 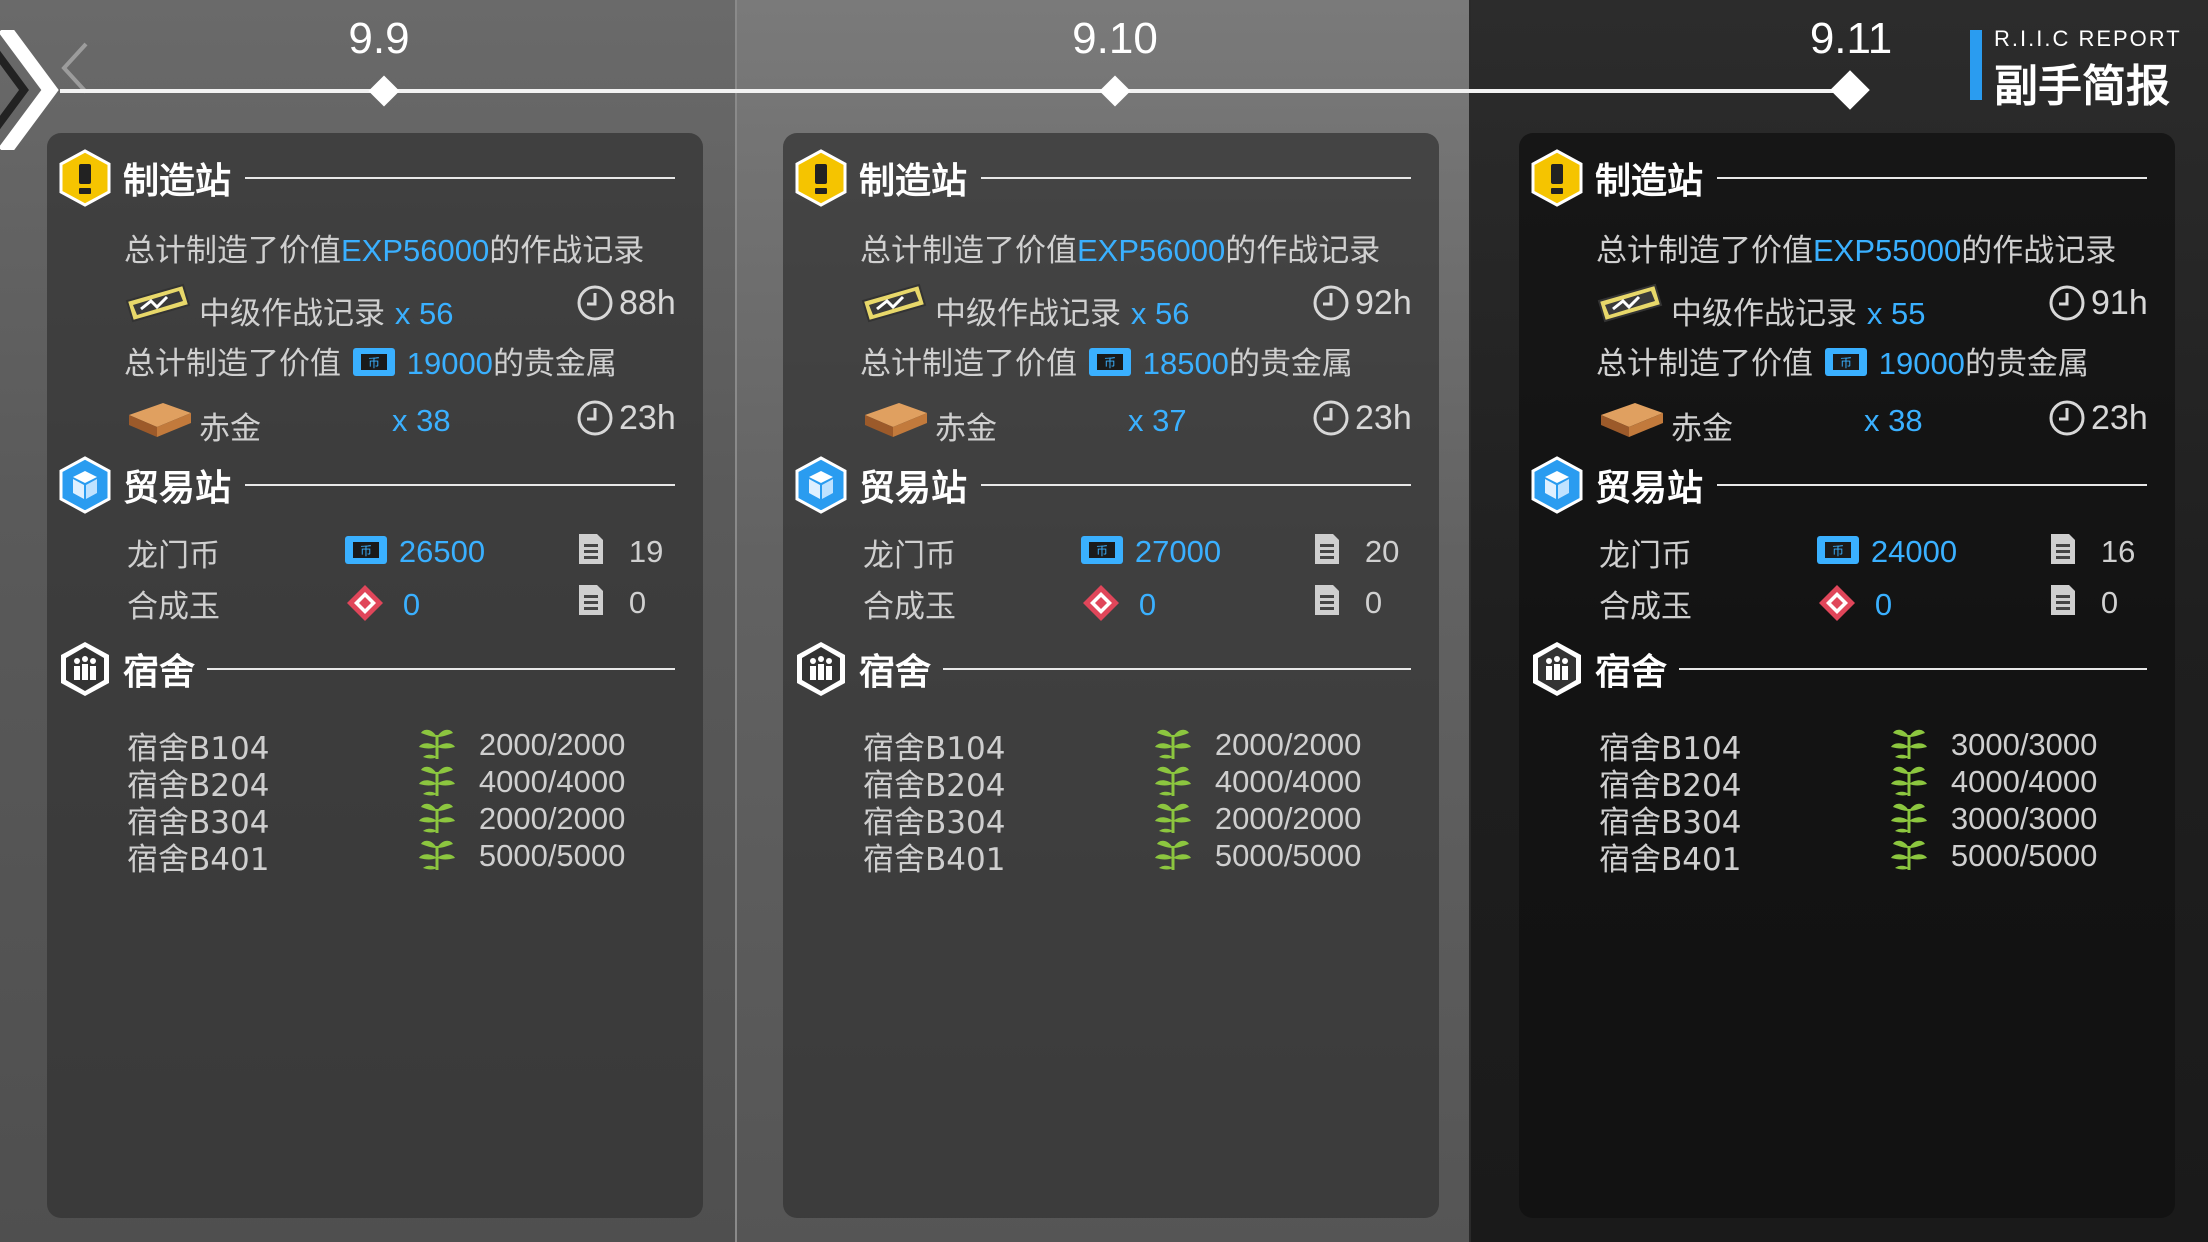 I want to click on section-manufacture-title: 制造站, so click(x=177, y=181).